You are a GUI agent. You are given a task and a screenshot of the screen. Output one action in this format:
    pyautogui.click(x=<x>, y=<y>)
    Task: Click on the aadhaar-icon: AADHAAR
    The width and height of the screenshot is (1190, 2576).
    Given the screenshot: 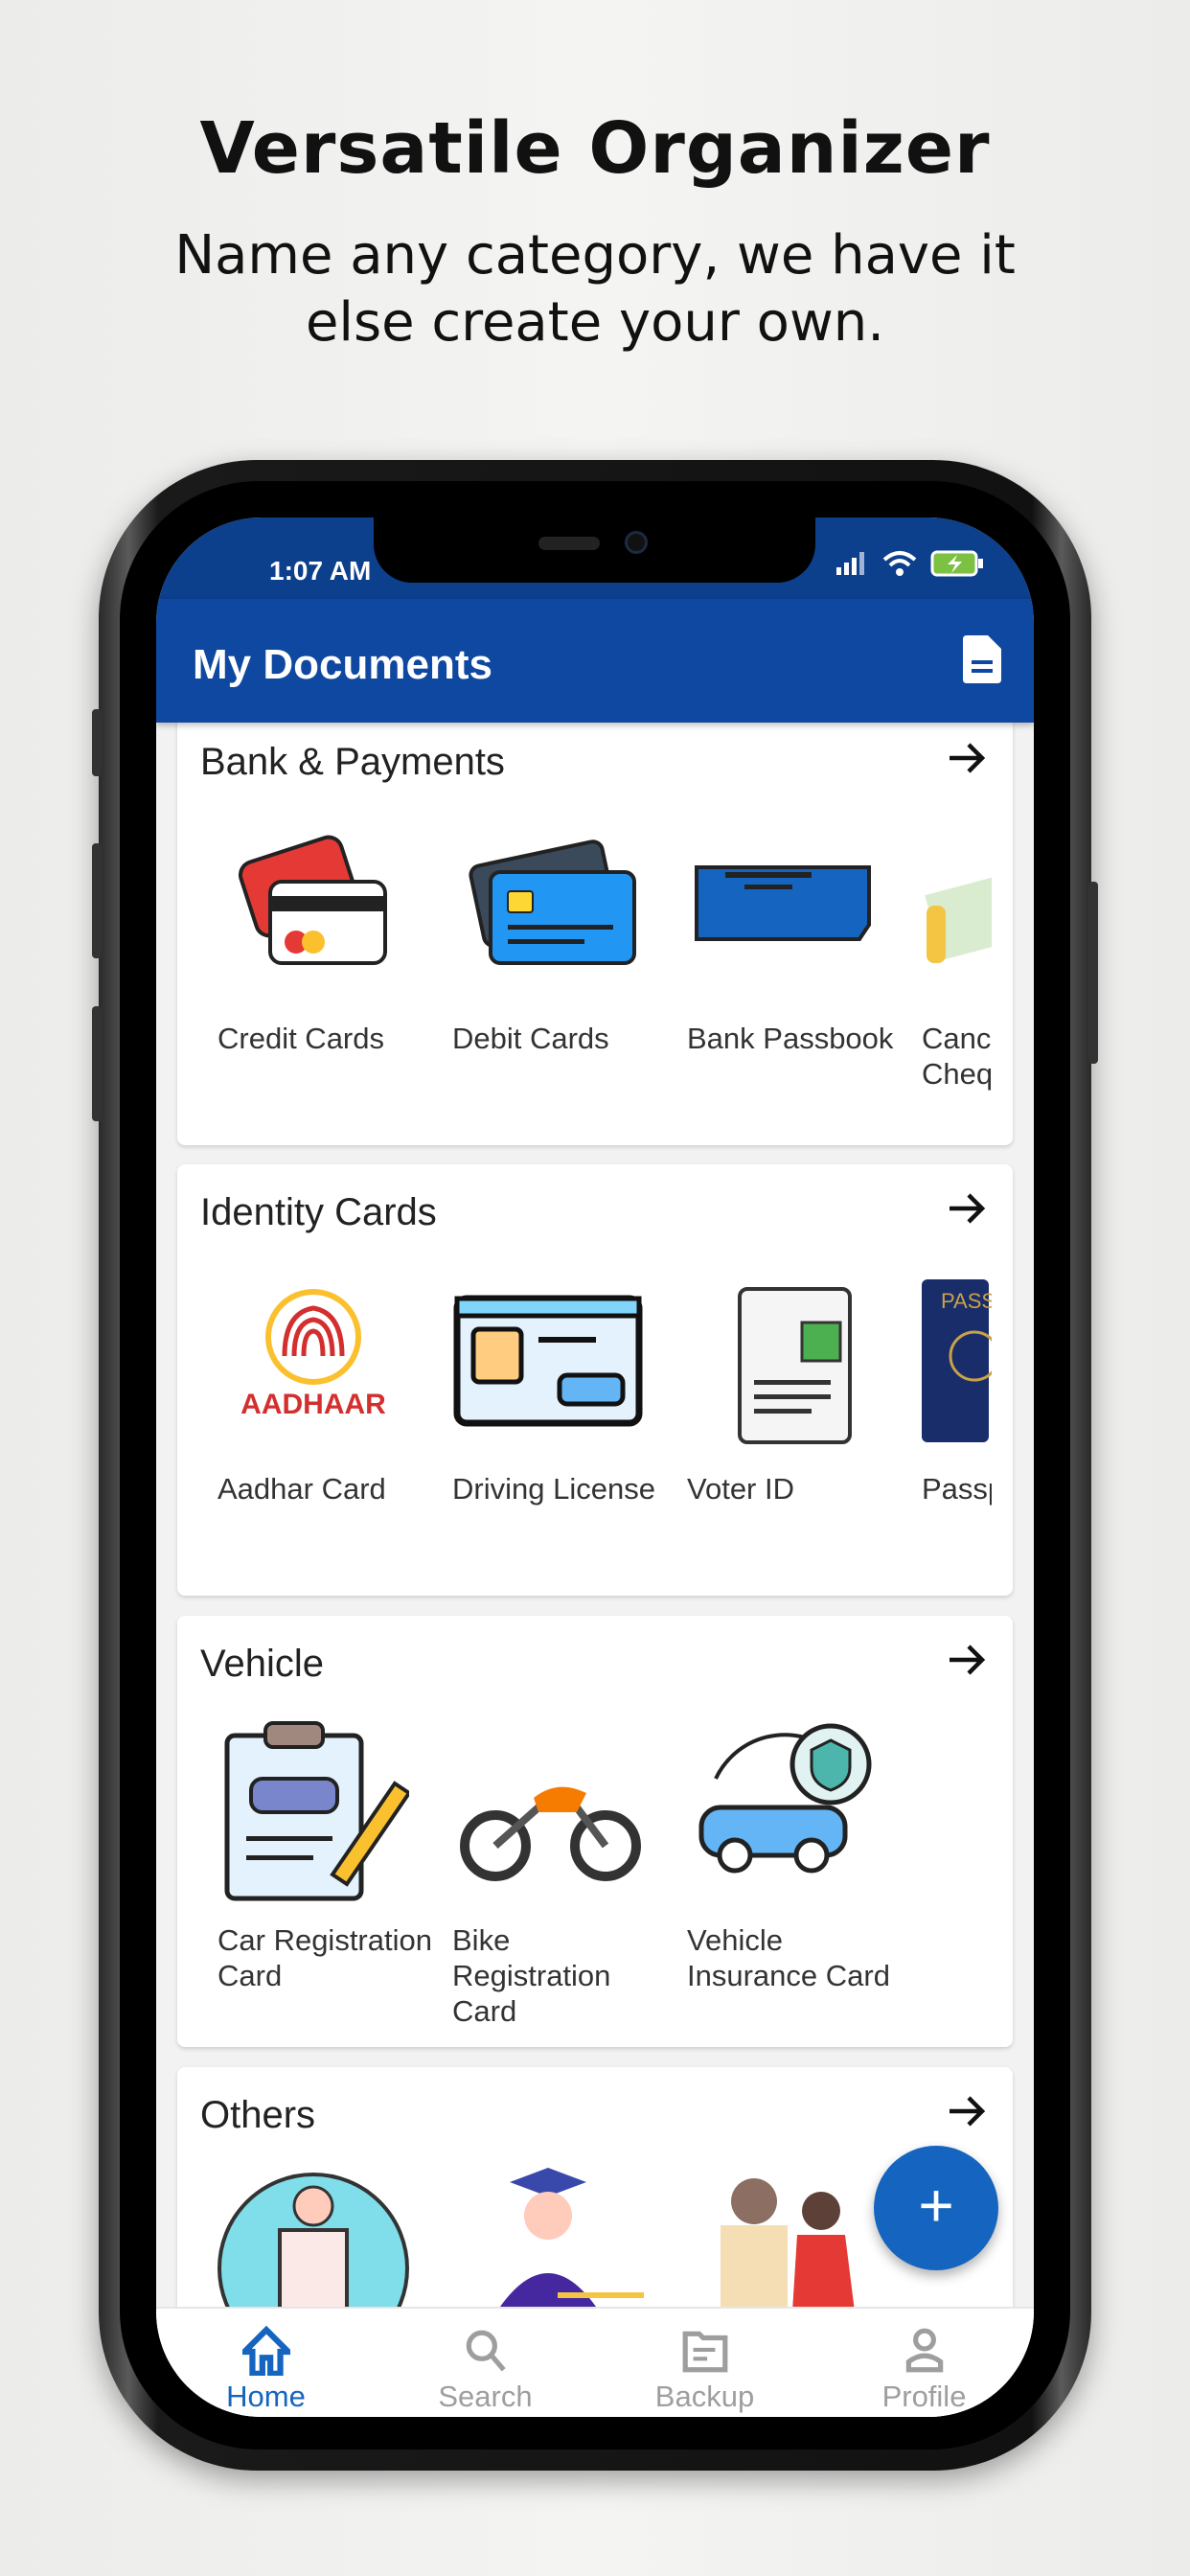 What is the action you would take?
    pyautogui.click(x=313, y=1354)
    